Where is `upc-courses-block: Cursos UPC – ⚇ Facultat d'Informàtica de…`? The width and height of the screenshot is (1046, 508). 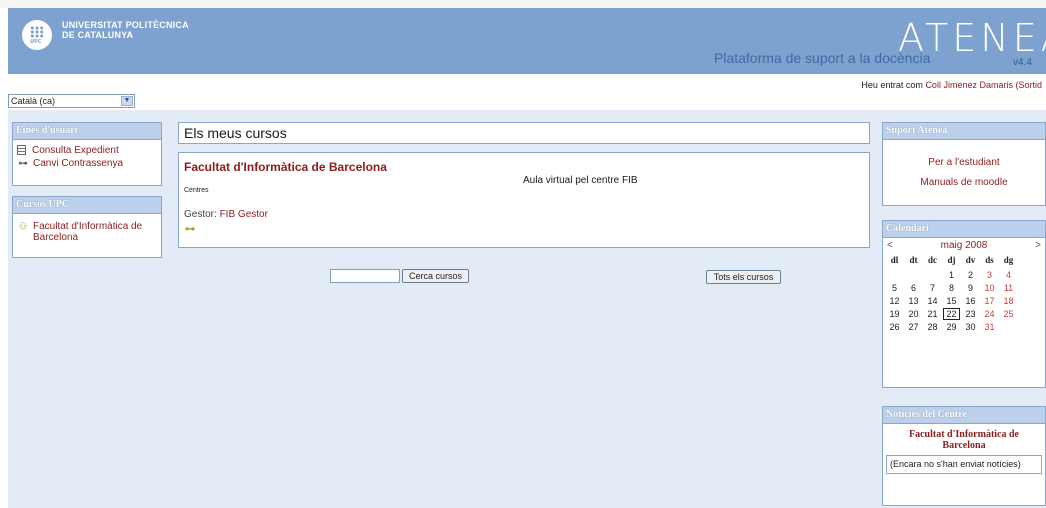
upc-courses-block: Cursos UPC – ⚇ Facultat d'Informàtica de… is located at coordinates (87, 227).